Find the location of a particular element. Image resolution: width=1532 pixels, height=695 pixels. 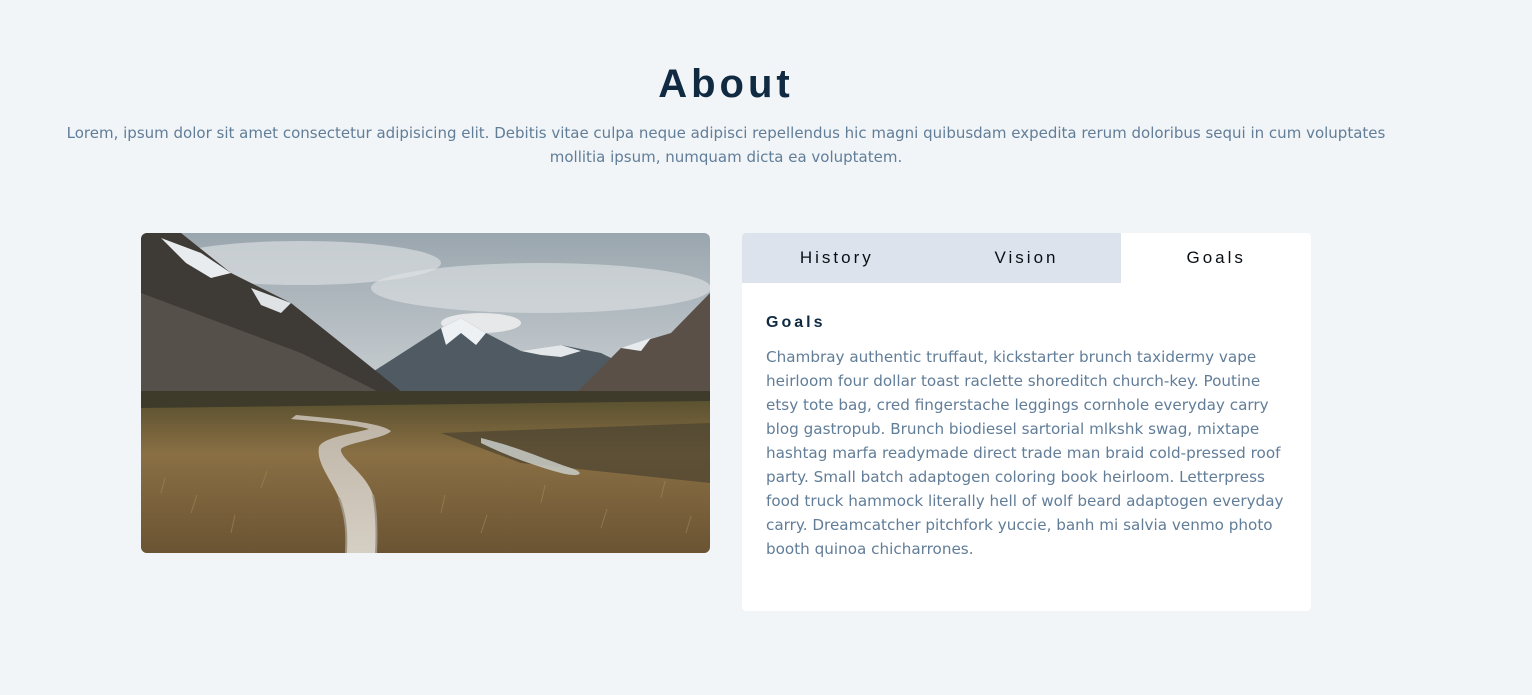

tab-vision: Vision is located at coordinates (1026, 258).